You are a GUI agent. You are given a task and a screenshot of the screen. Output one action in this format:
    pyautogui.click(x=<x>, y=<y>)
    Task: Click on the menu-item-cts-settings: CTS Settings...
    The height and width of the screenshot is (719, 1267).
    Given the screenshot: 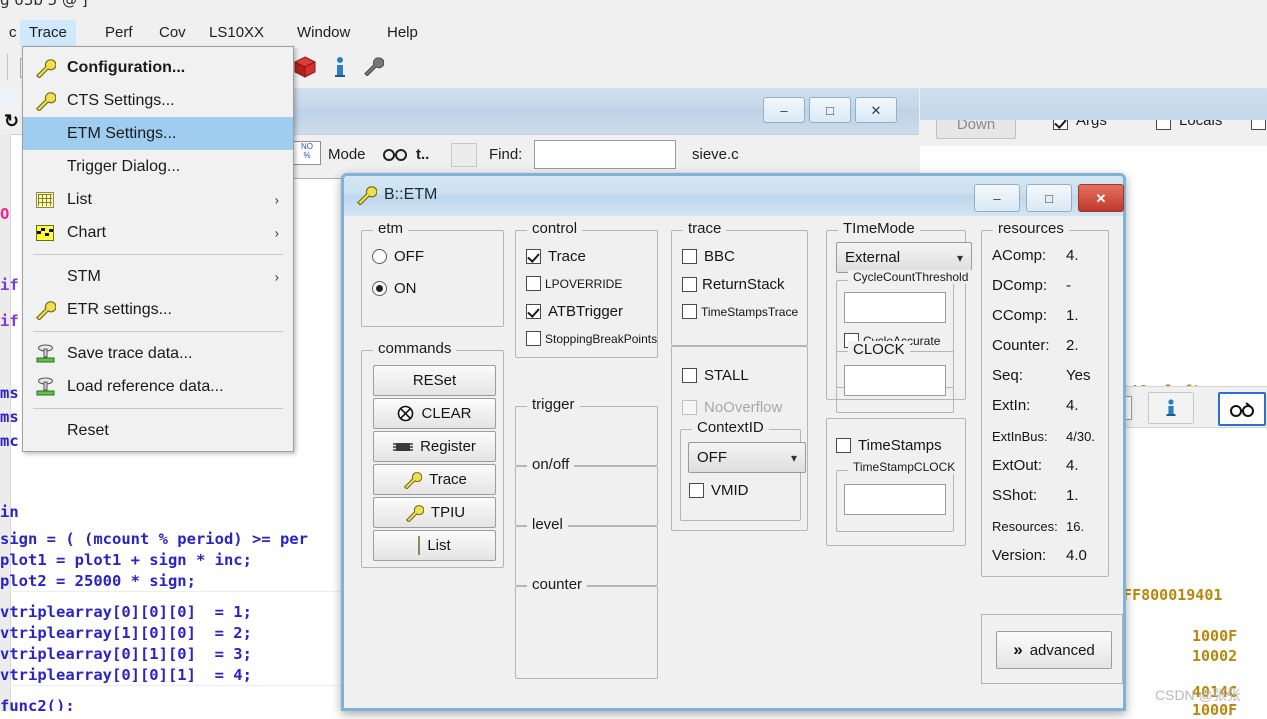 What is the action you would take?
    pyautogui.click(x=158, y=100)
    